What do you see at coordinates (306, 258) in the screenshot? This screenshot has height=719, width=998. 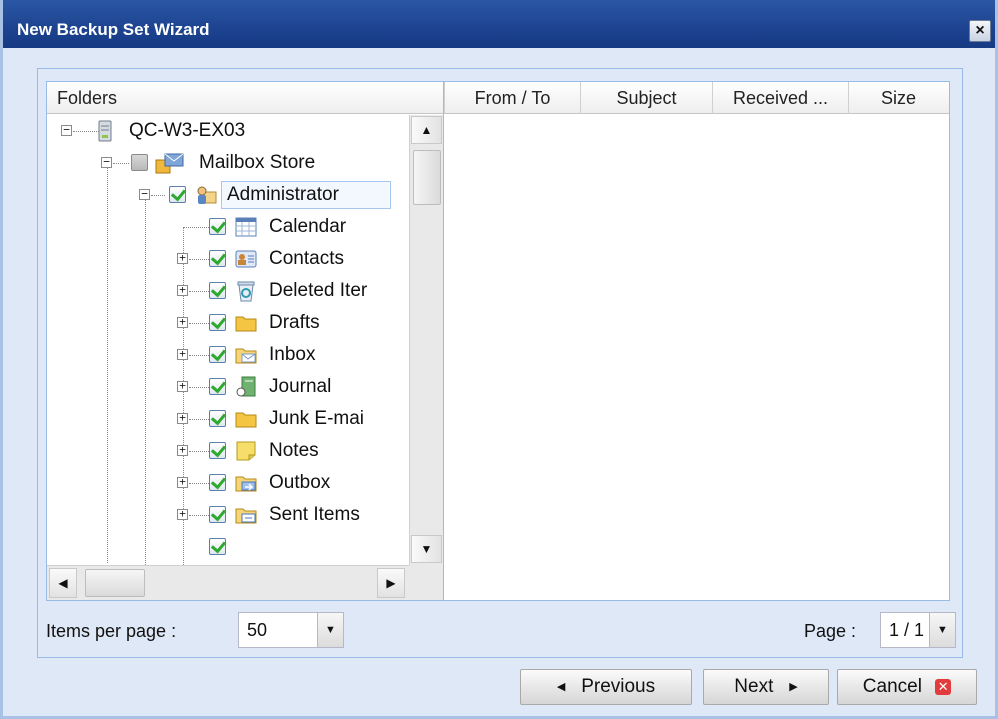 I see `tree-label: Contacts` at bounding box center [306, 258].